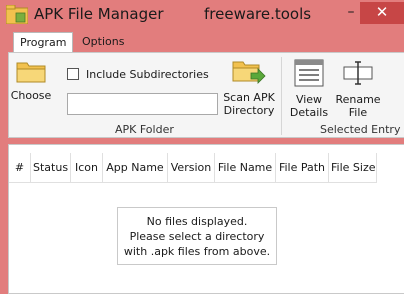 The height and width of the screenshot is (294, 404). I want to click on column-header-file-size: File Size, so click(353, 168).